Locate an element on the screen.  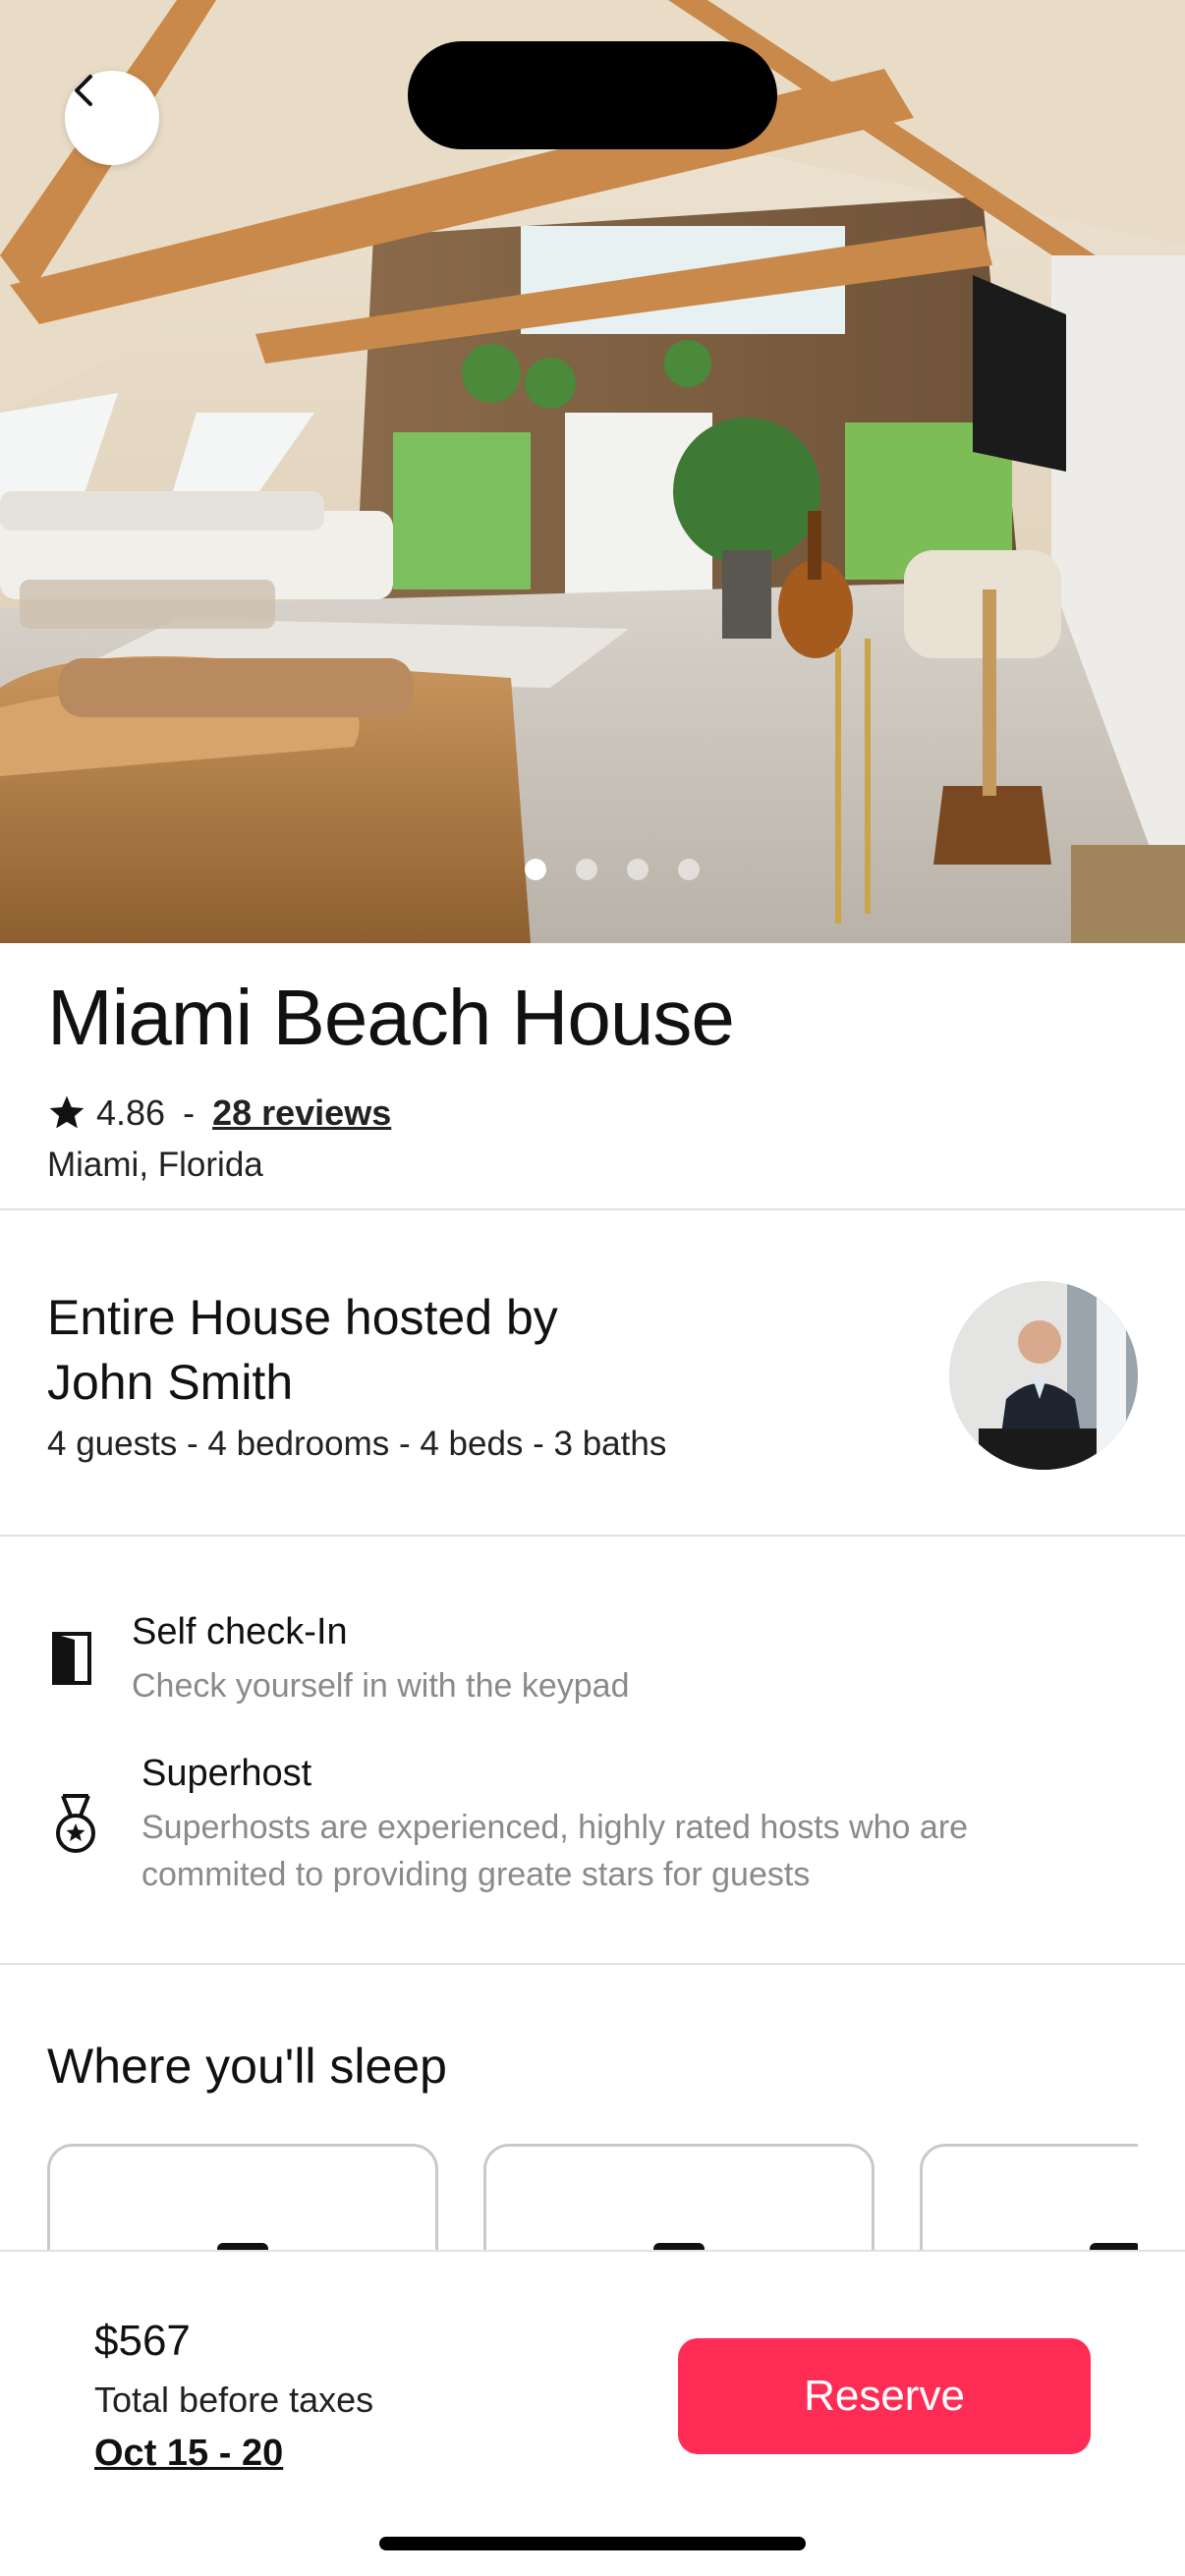
date-range-link: Oct 15 - 20 is located at coordinates (189, 2454).